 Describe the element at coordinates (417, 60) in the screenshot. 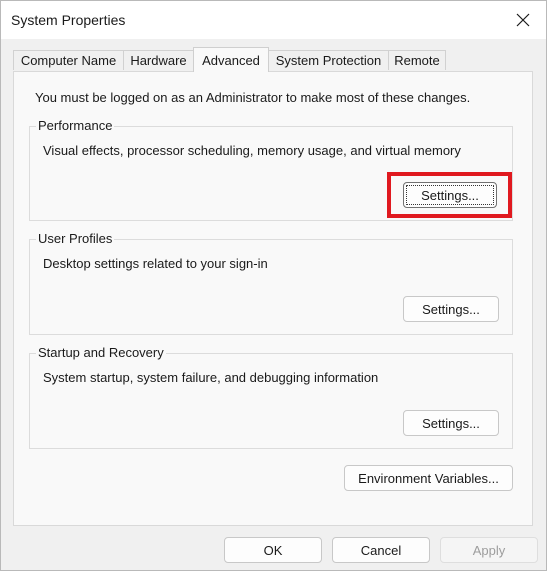

I see `tab-remote: Remote` at that location.